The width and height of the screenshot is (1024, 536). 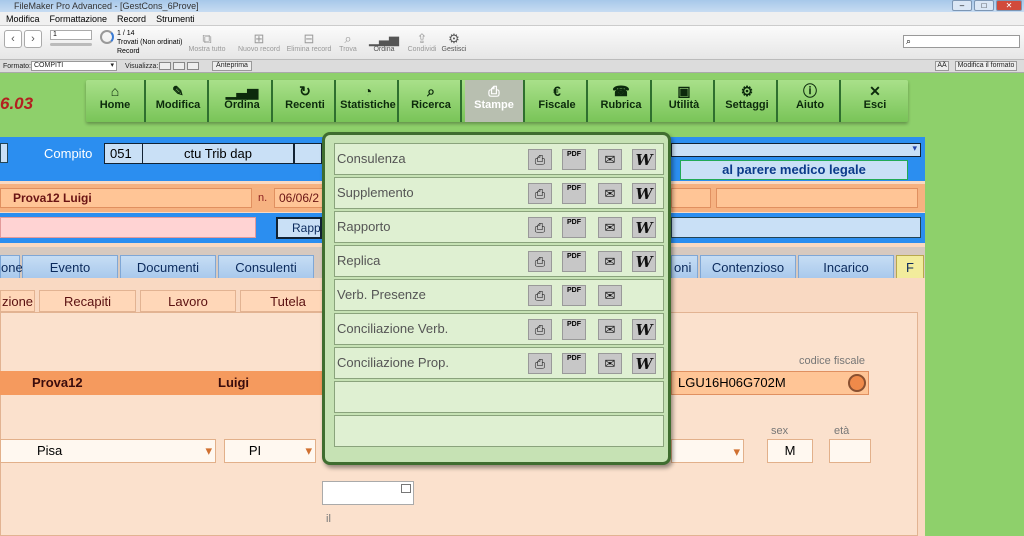 What do you see at coordinates (495, 101) in the screenshot?
I see `nav-button-stampe: ⎙ Stampe` at bounding box center [495, 101].